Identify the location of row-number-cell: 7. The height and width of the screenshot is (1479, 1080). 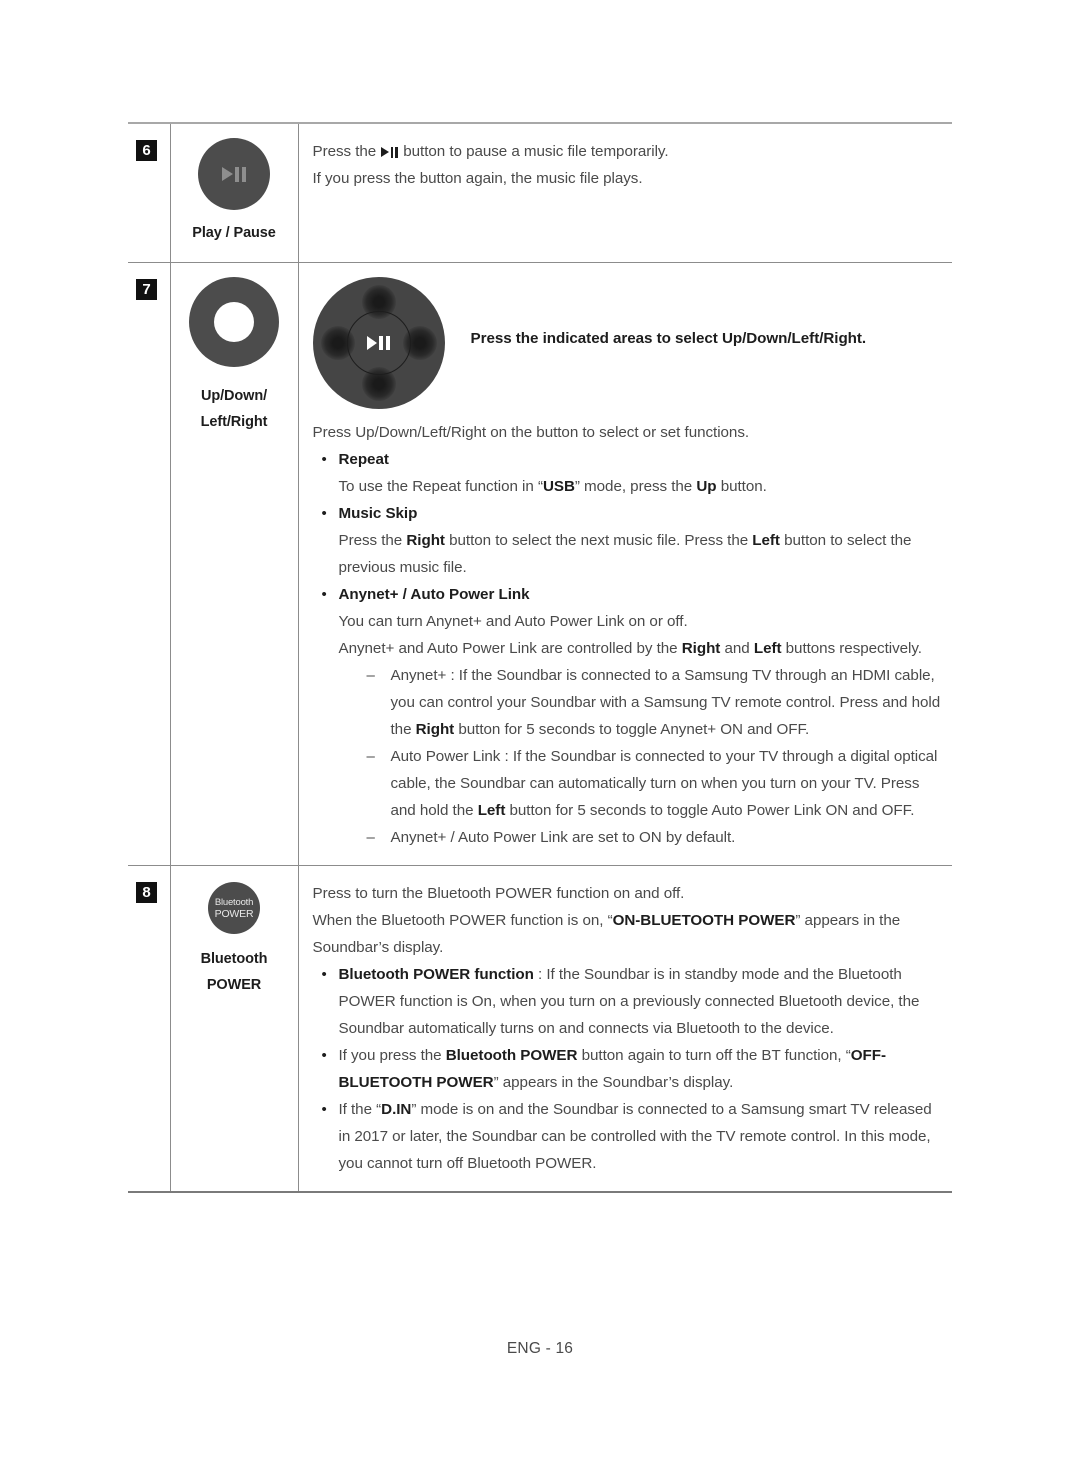
(149, 564).